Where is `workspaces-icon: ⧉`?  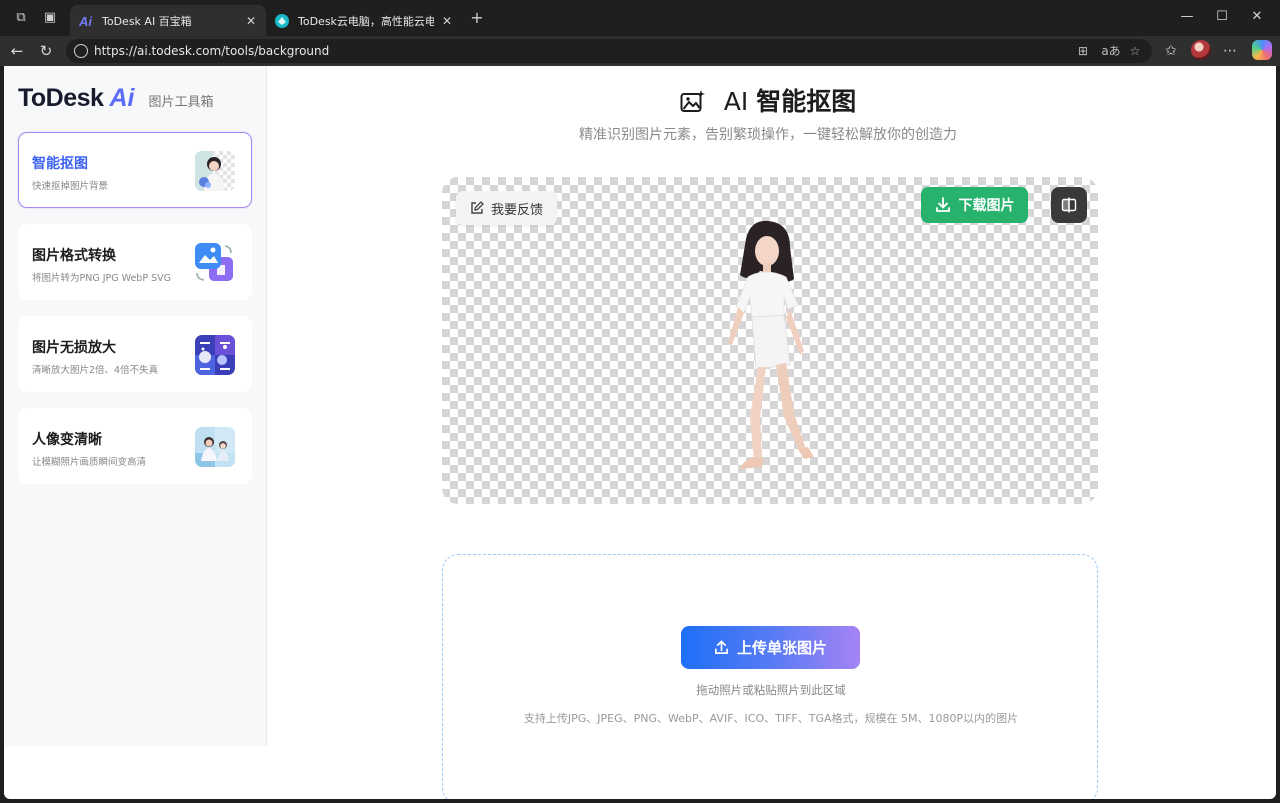 workspaces-icon: ⧉ is located at coordinates (21, 18).